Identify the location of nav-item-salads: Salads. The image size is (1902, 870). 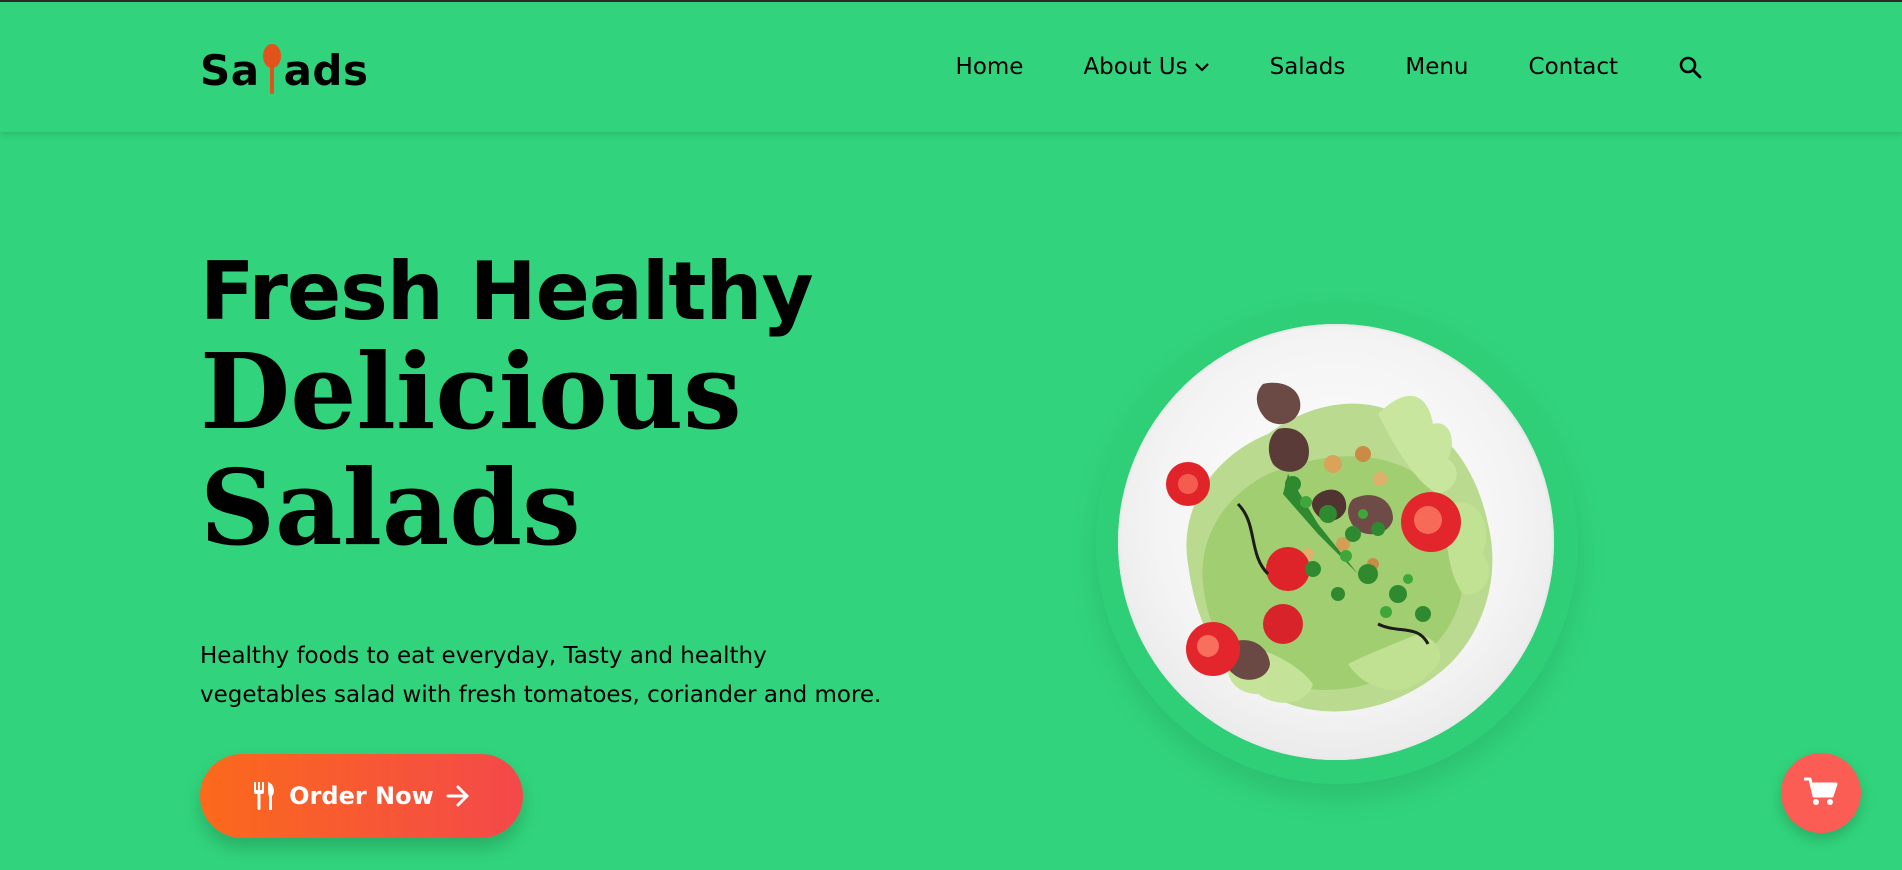
(1308, 67).